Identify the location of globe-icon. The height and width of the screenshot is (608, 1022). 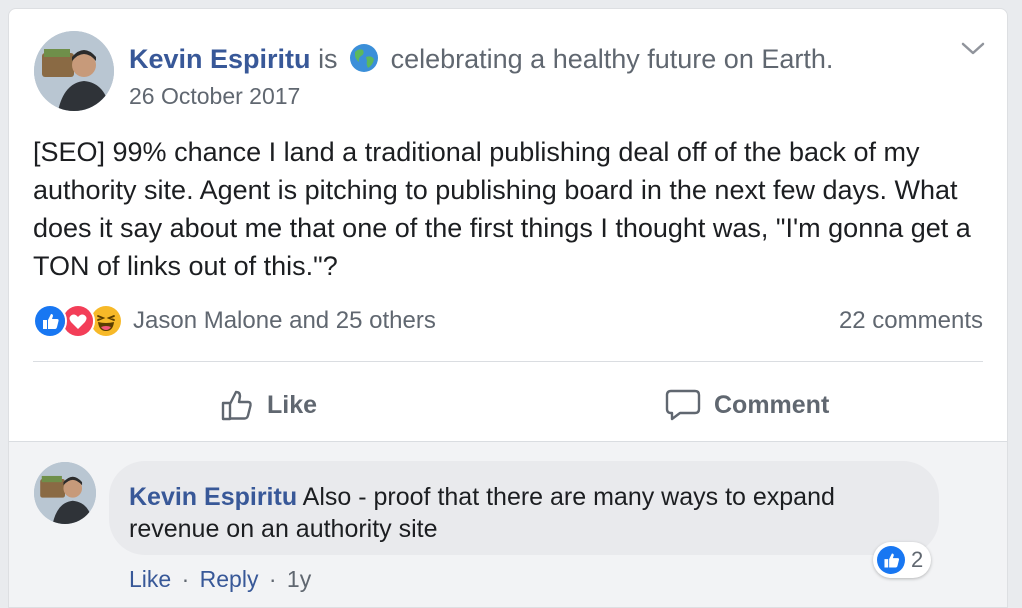
(364, 58).